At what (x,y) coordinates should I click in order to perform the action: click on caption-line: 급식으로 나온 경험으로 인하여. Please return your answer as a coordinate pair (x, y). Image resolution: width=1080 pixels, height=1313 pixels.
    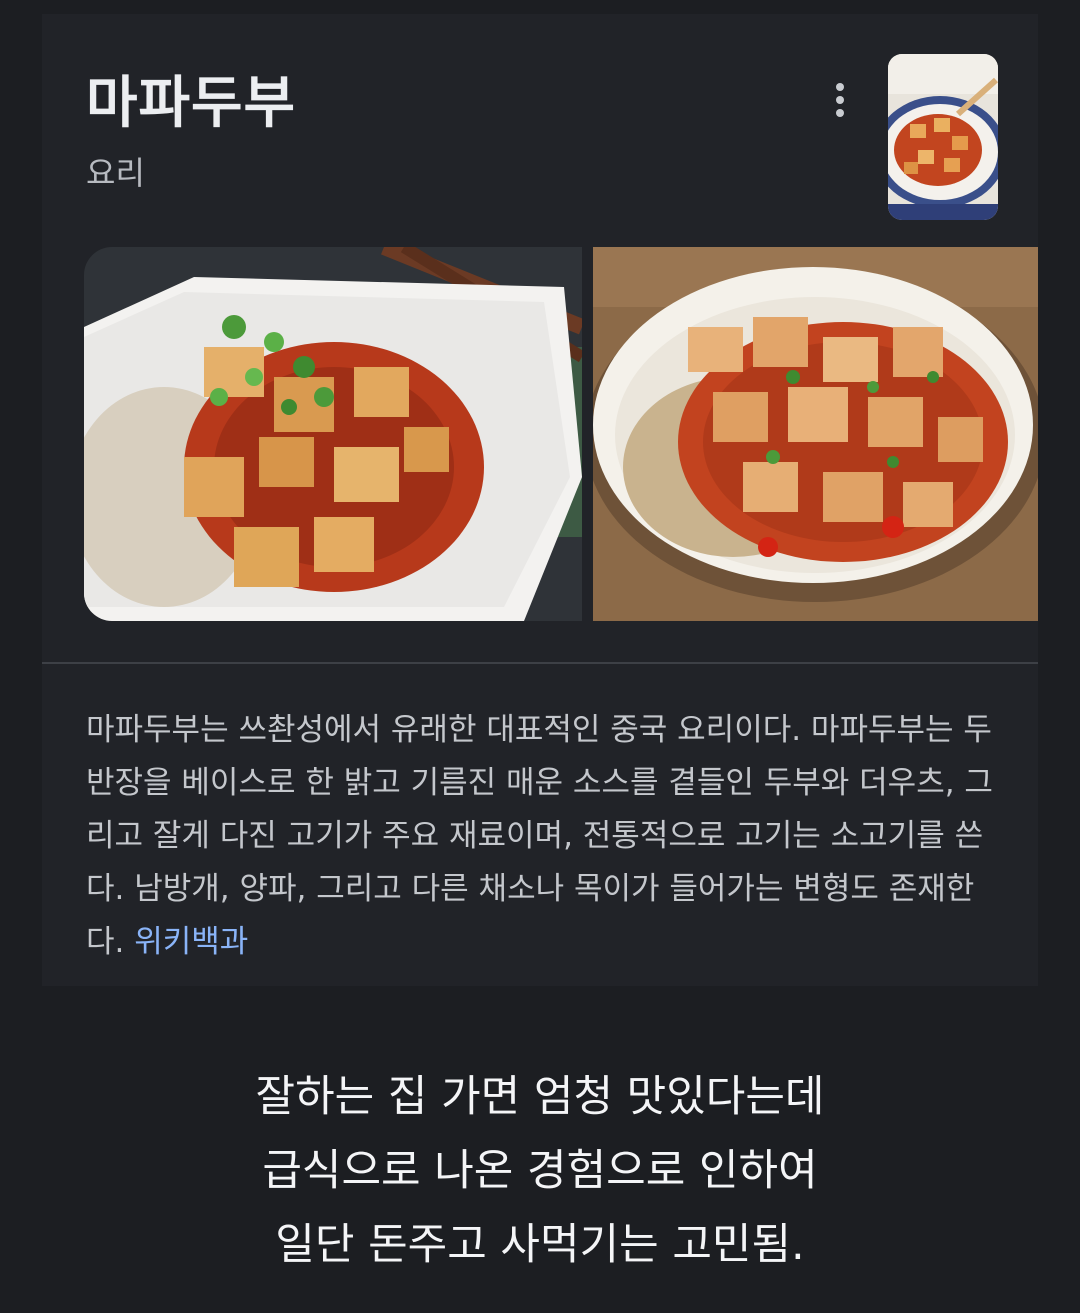
    Looking at the image, I should click on (540, 1171).